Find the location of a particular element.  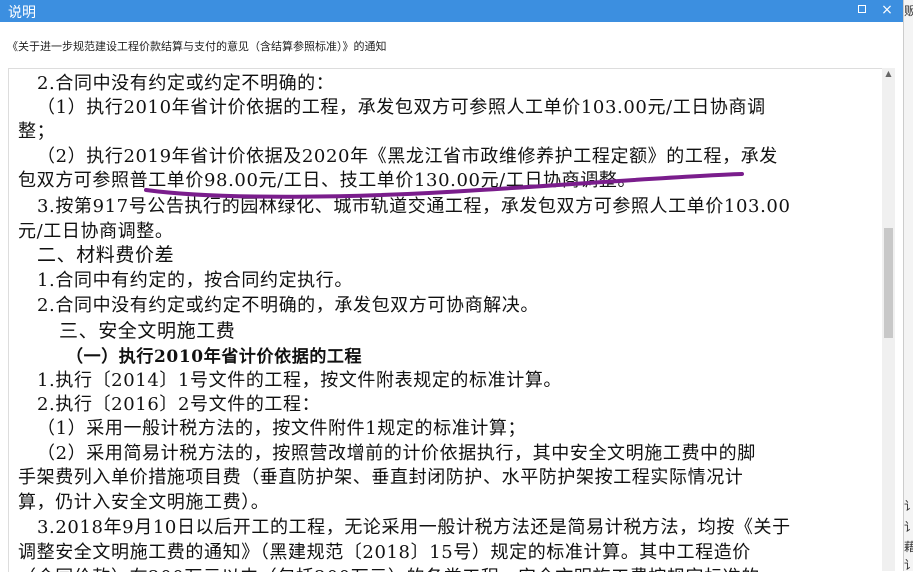

text-line: 包双方可参照普工单价98.00元/工日、技工单价130.00元/工日协商调整。 is located at coordinates (327, 180).